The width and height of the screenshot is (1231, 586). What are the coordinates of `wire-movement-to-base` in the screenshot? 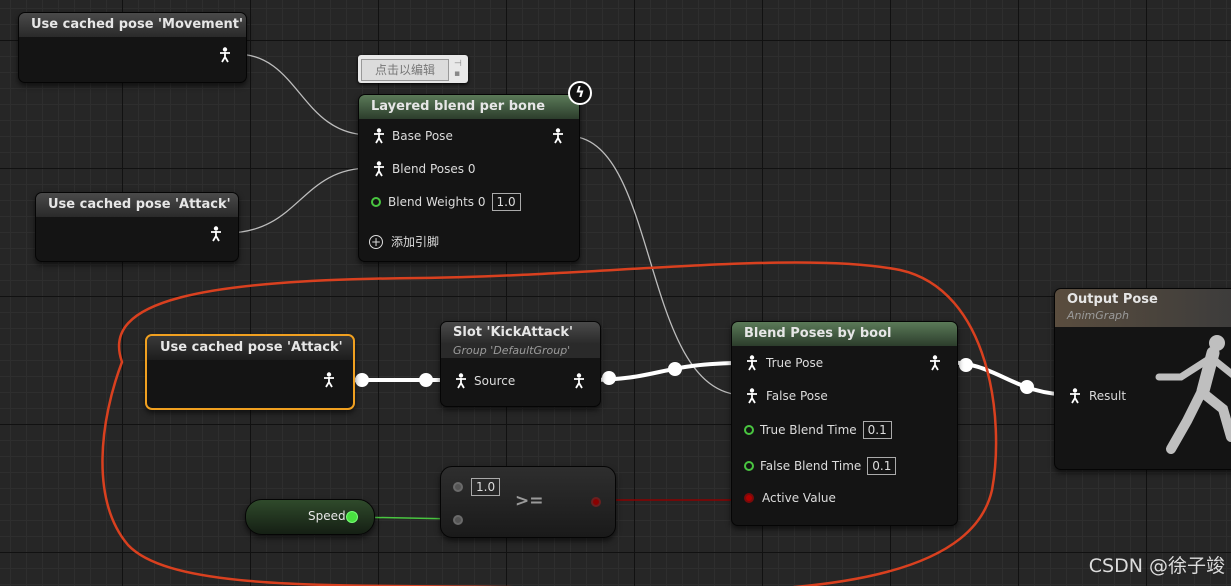 It's located at (303, 94).